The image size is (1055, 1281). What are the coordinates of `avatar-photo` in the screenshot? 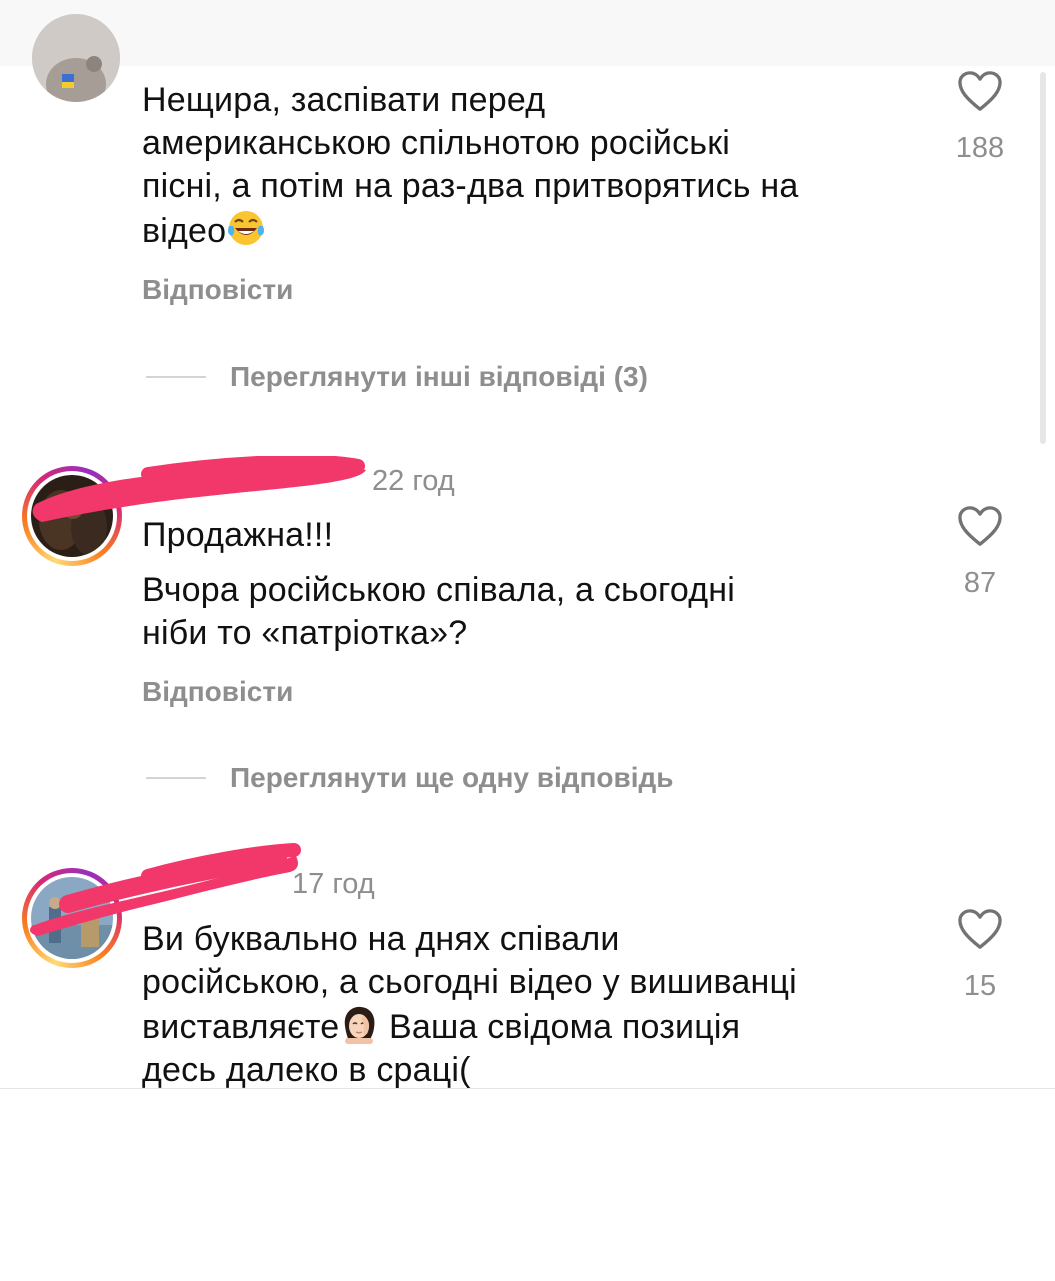 It's located at (76, 58).